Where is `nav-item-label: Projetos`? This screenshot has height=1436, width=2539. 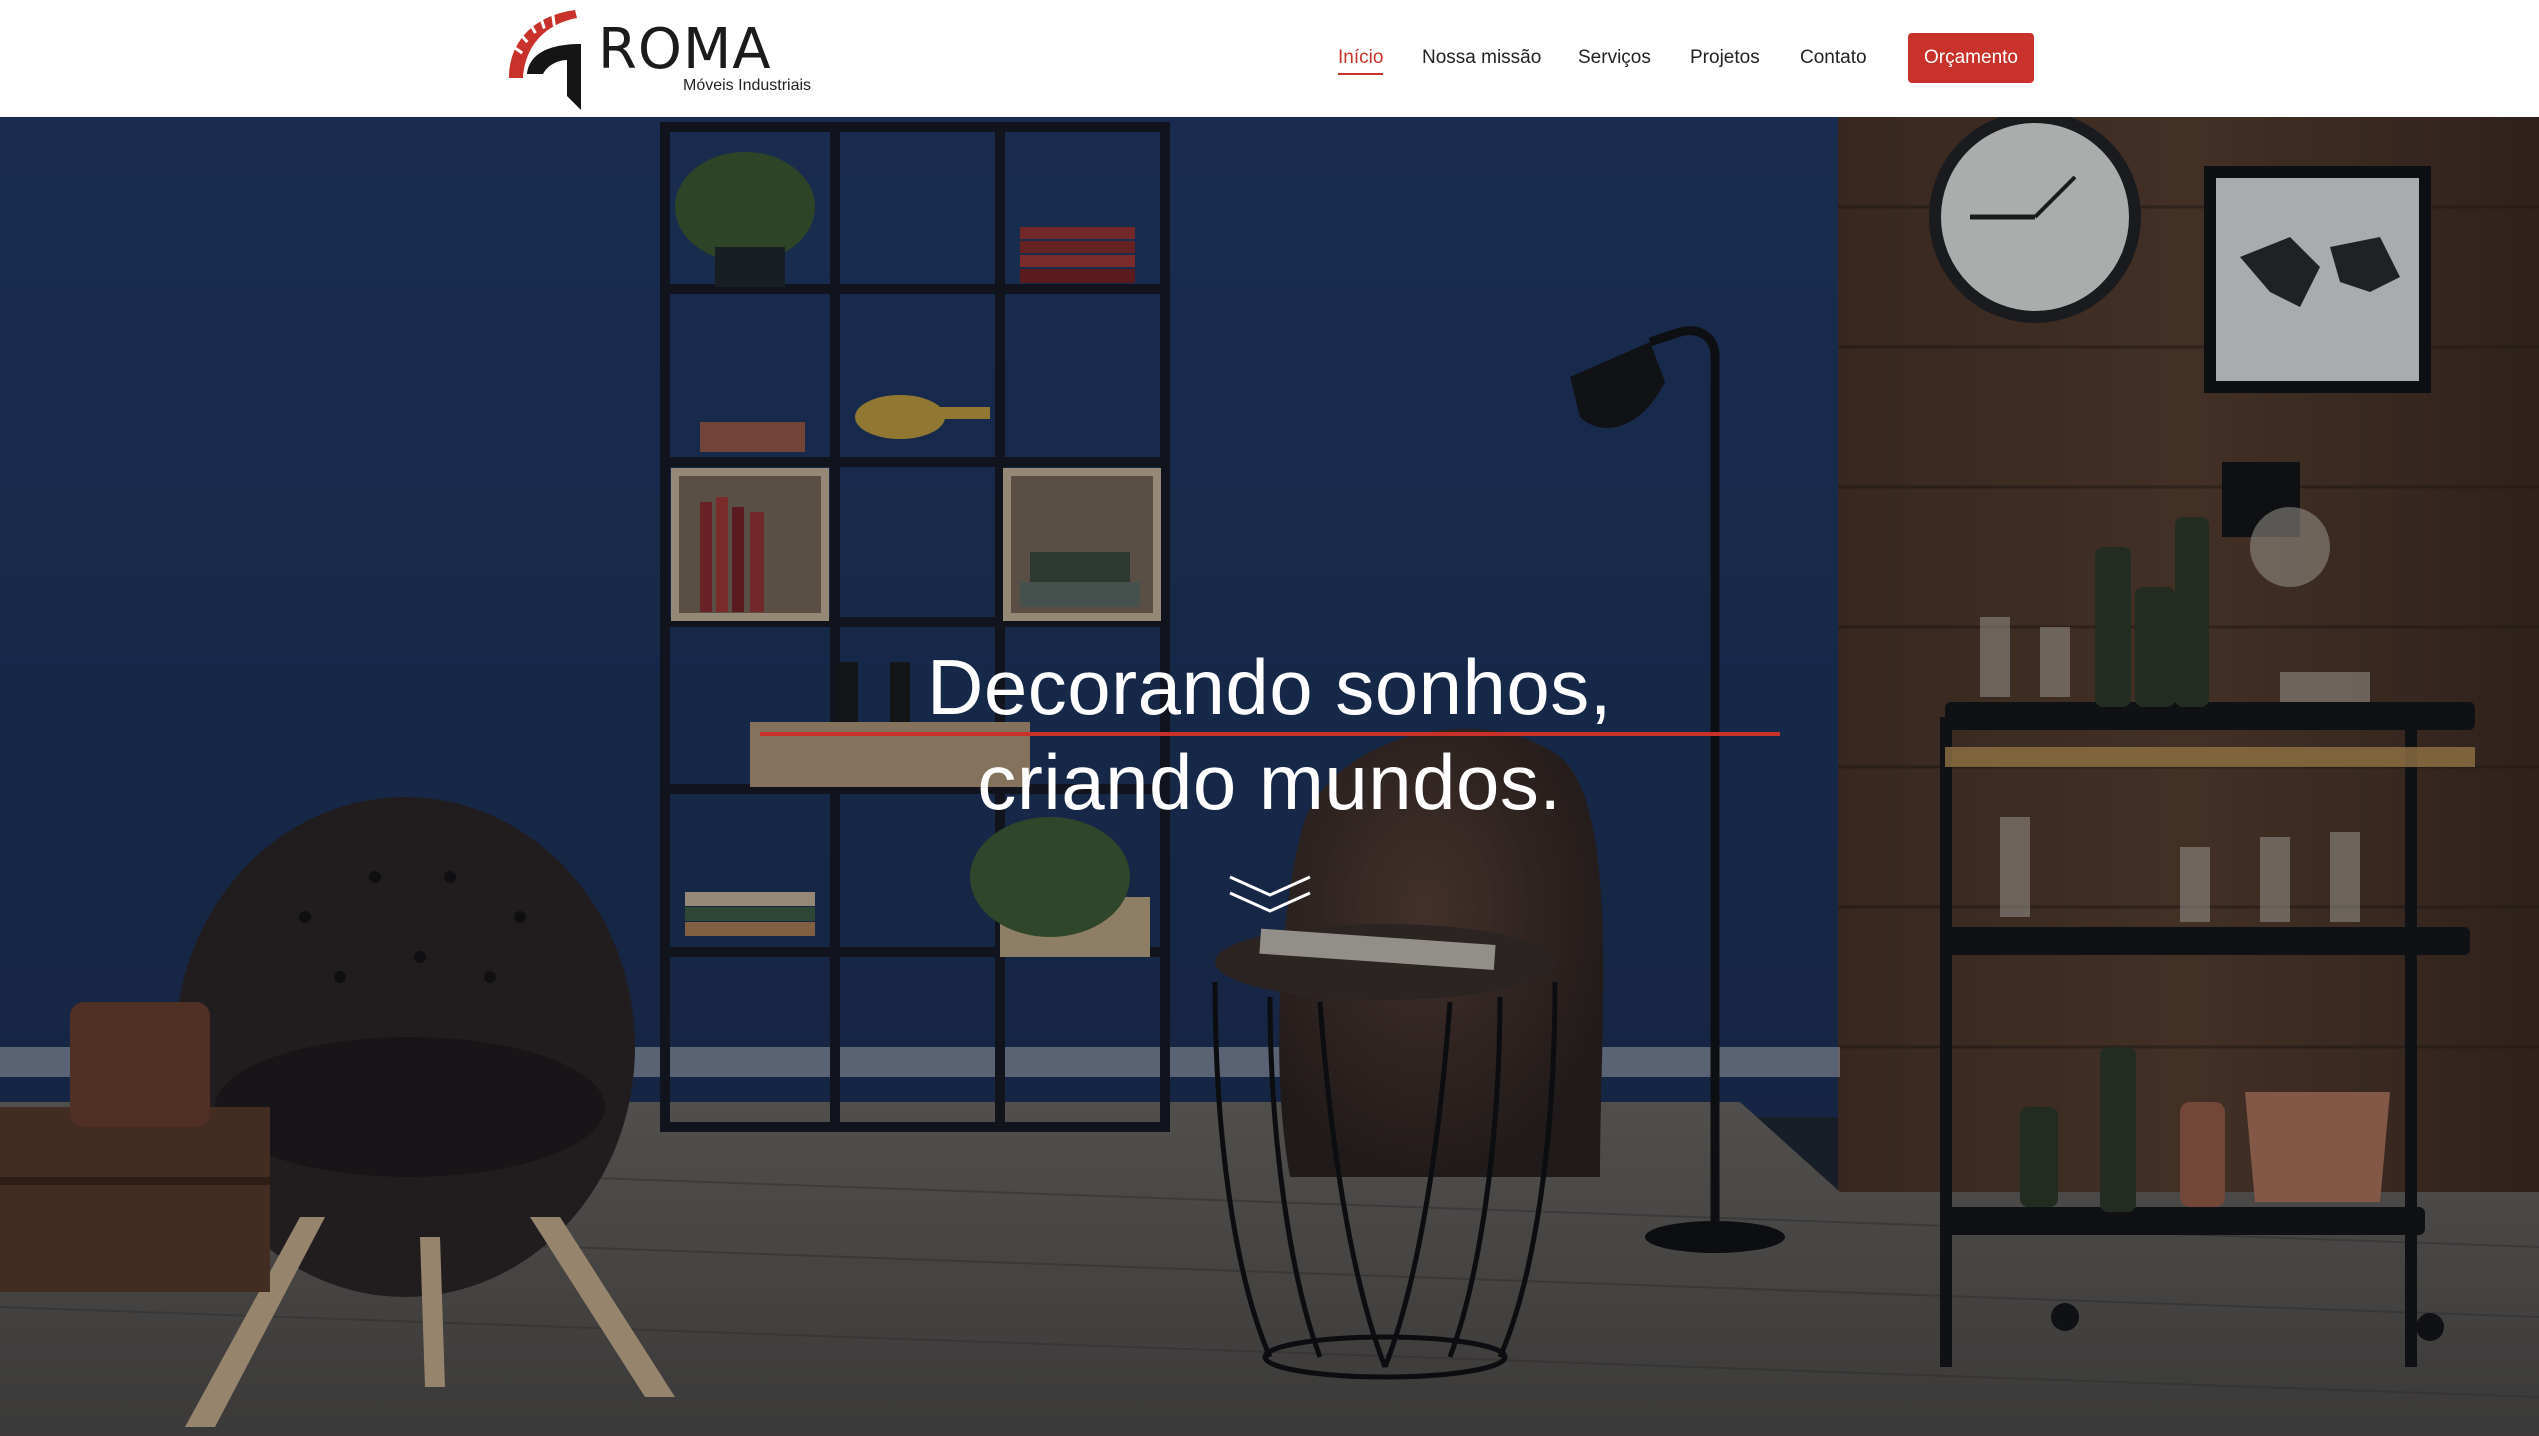 nav-item-label: Projetos is located at coordinates (1725, 57).